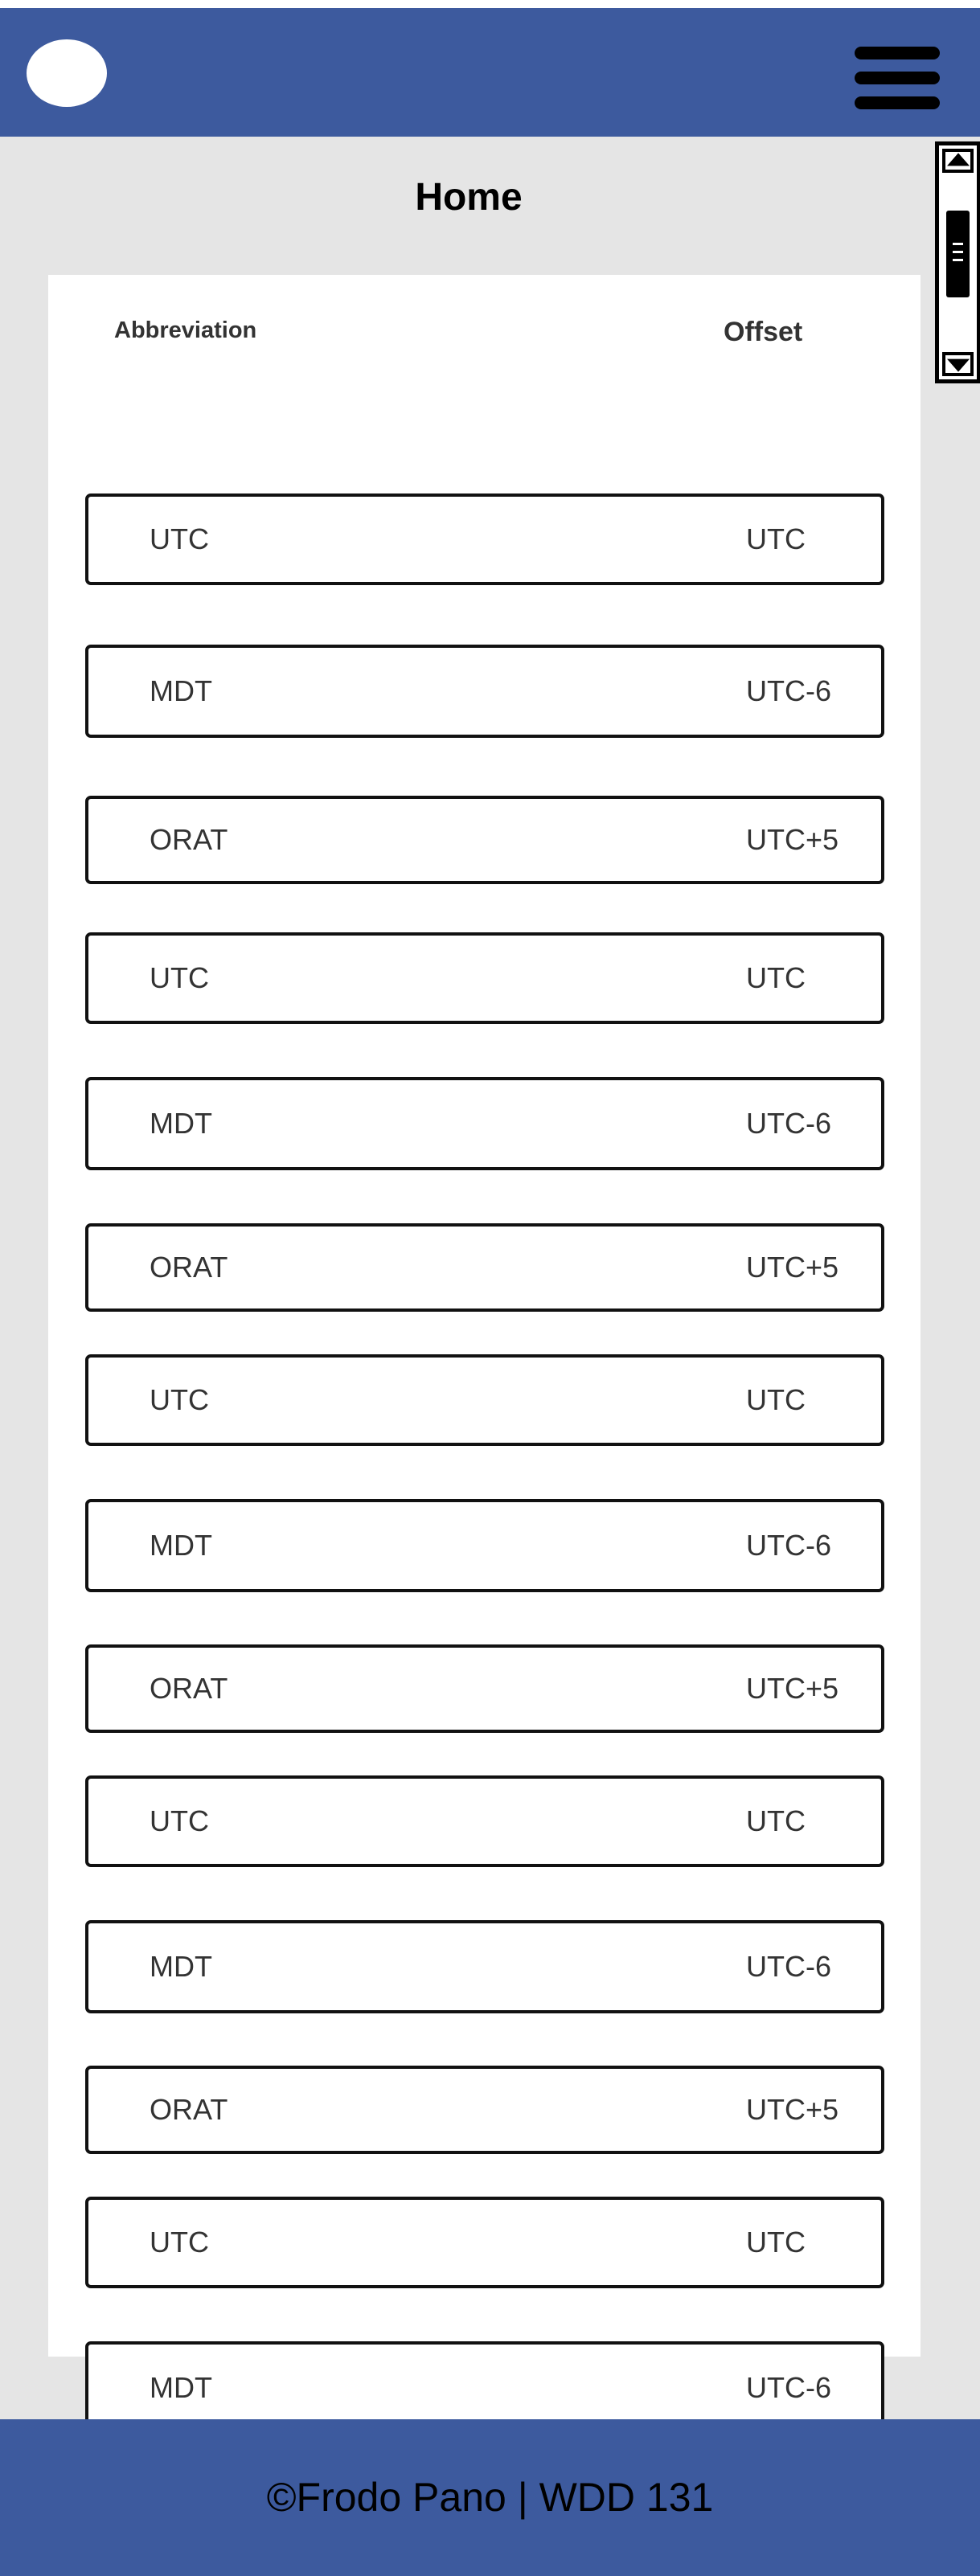 The width and height of the screenshot is (980, 2576). What do you see at coordinates (67, 73) in the screenshot?
I see `logo-icon` at bounding box center [67, 73].